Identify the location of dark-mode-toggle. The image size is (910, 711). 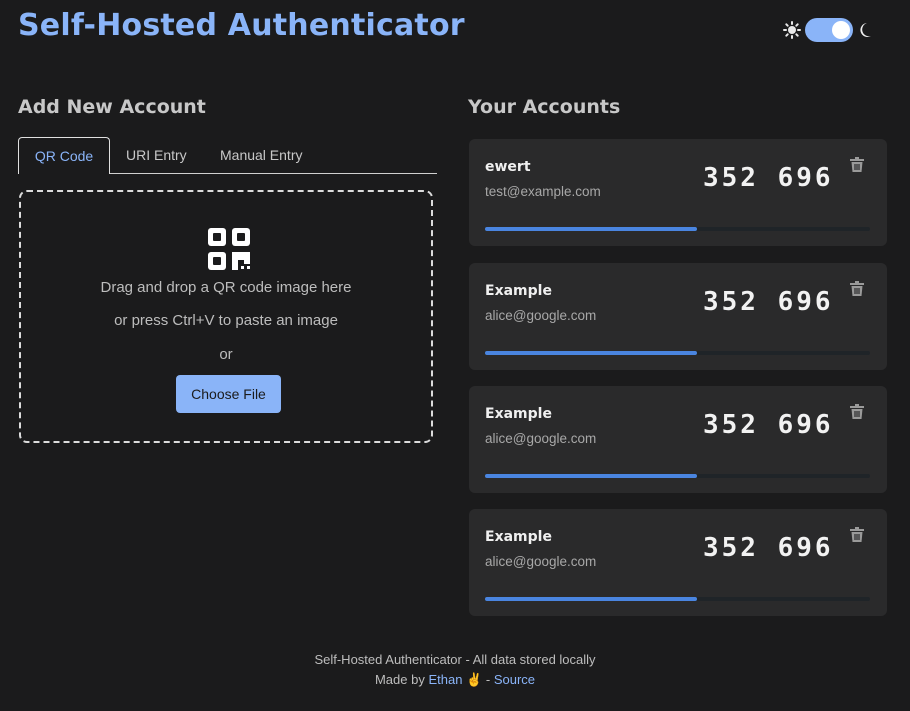
(829, 30).